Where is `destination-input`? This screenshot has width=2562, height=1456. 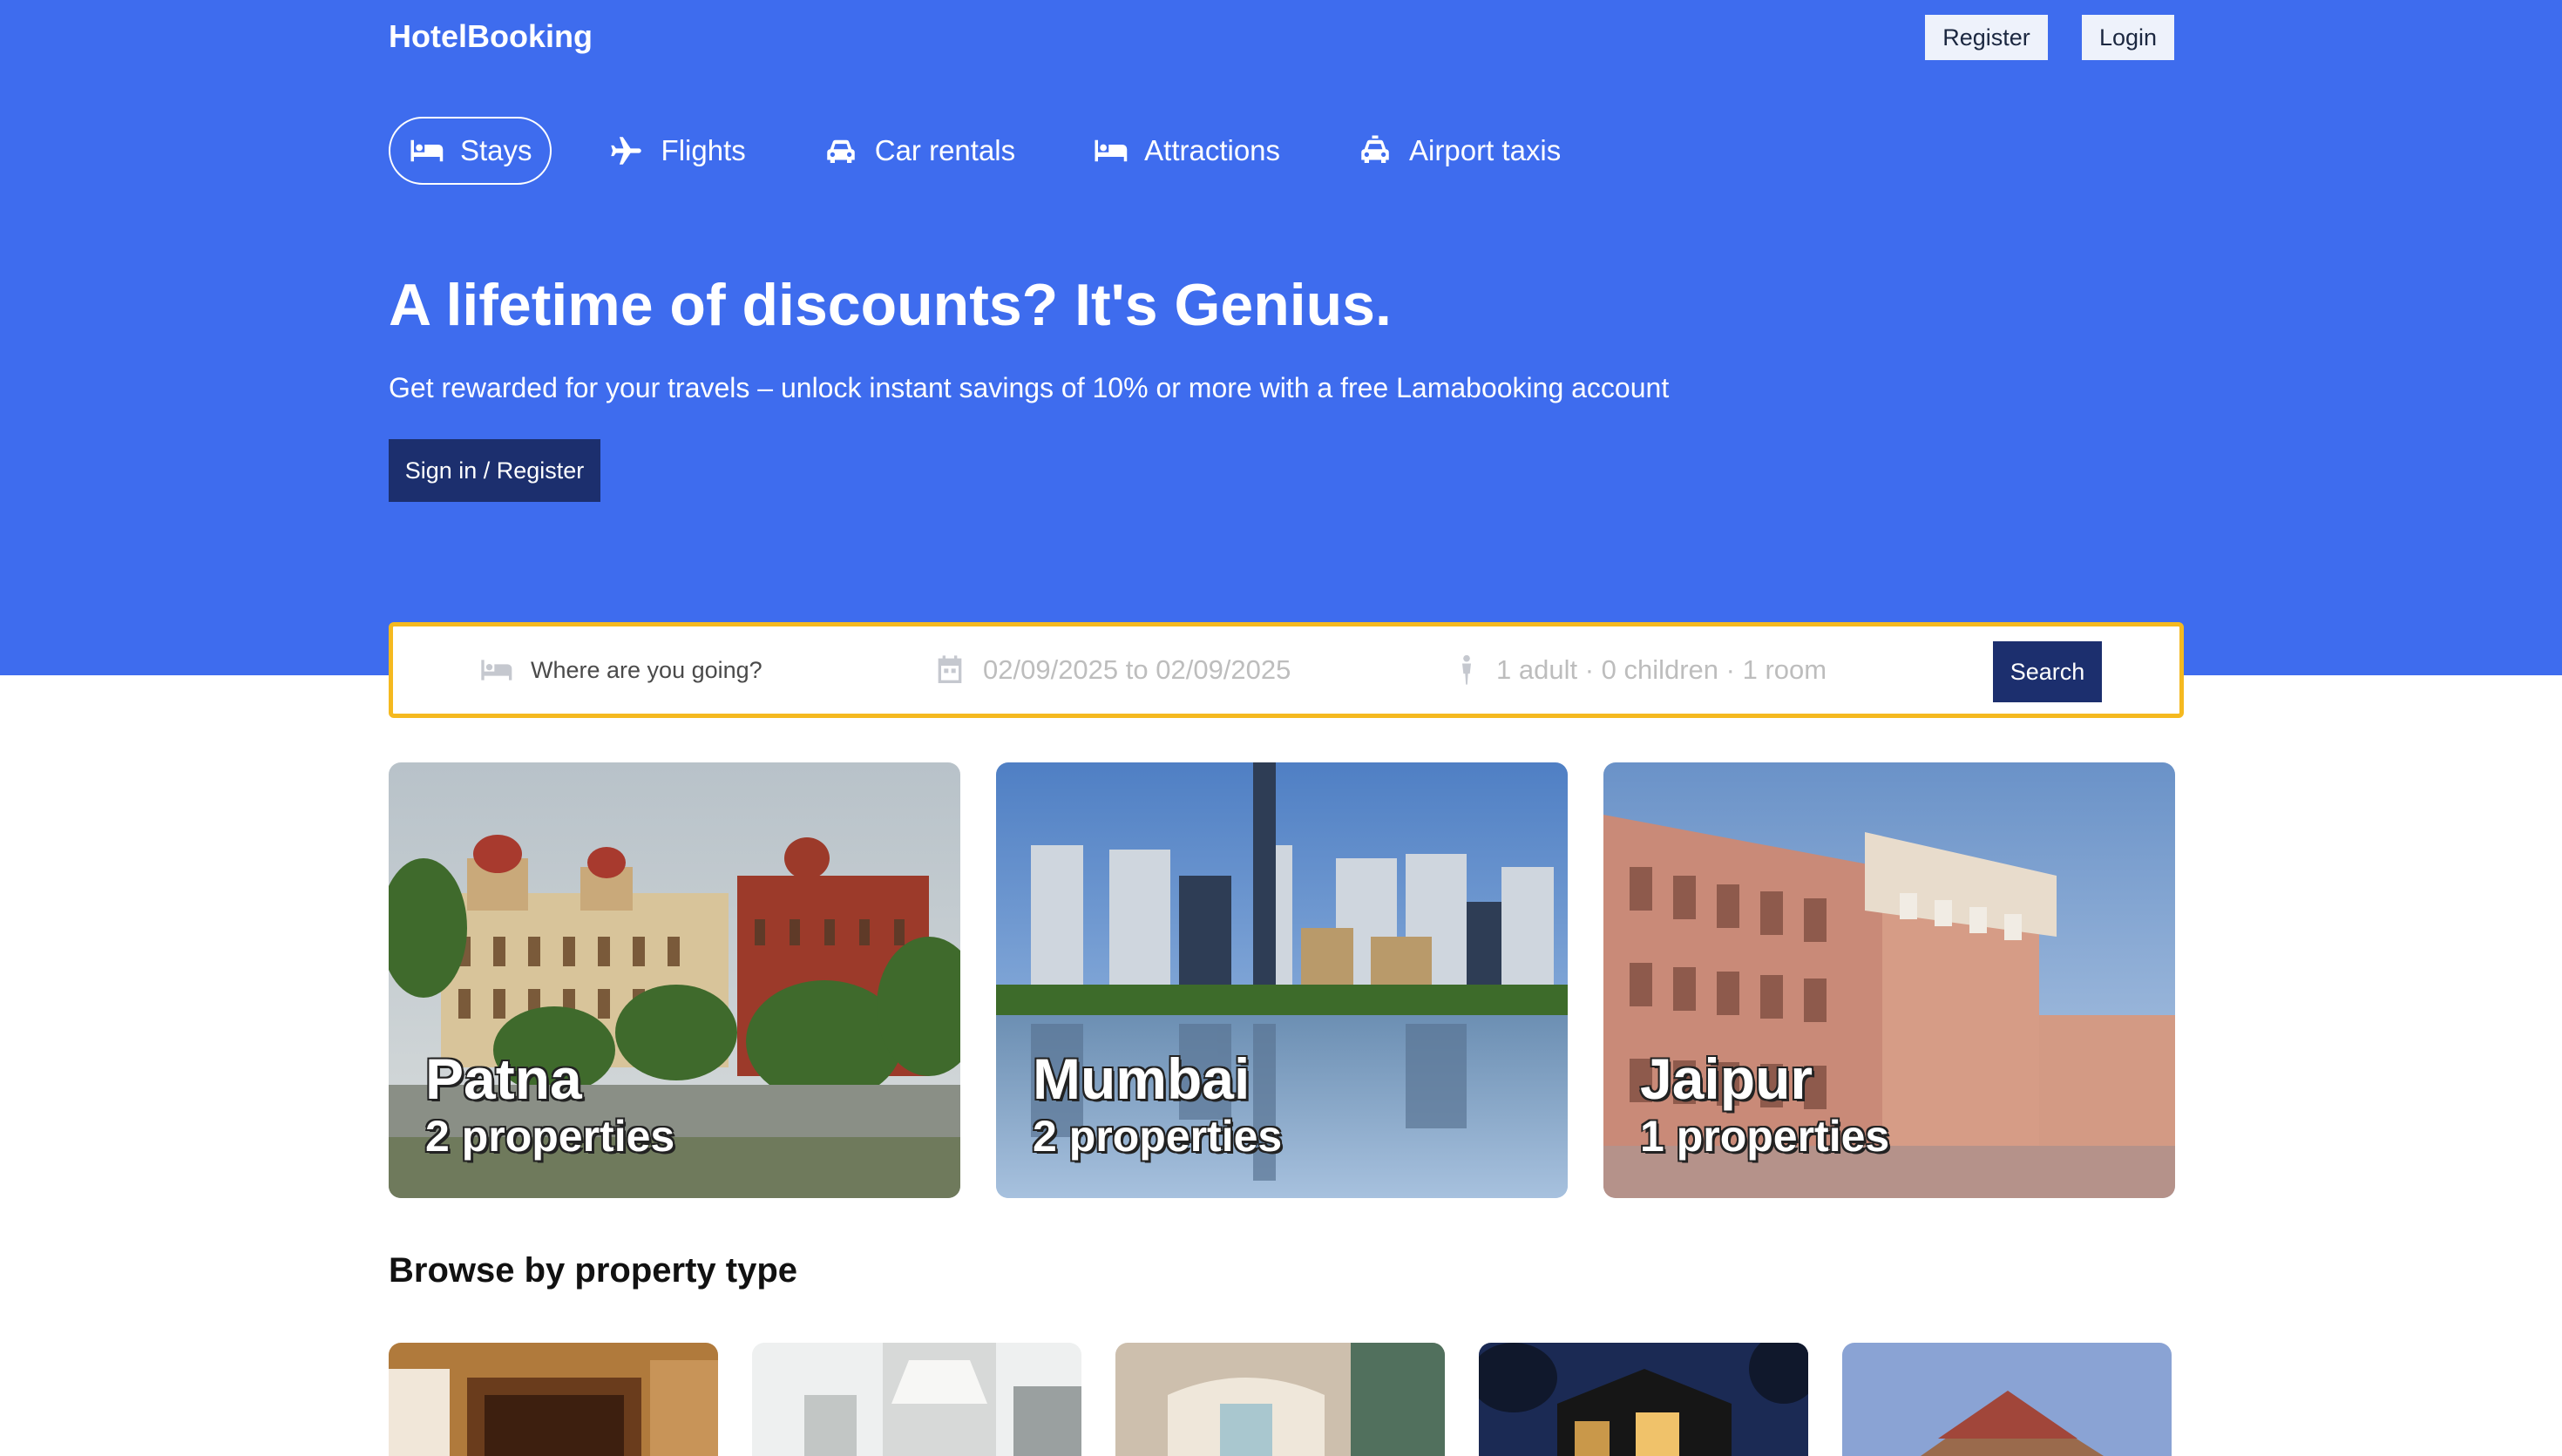
destination-input is located at coordinates (696, 670).